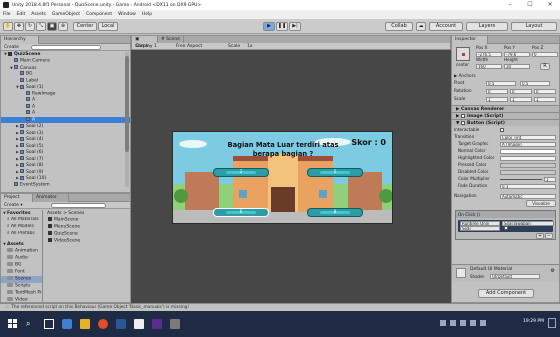  What do you see at coordinates (66, 14) in the screenshot?
I see `menu-gameobject: GameObject` at bounding box center [66, 14].